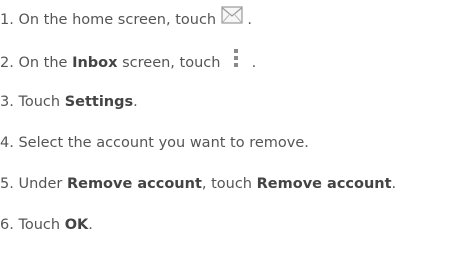  Describe the element at coordinates (40, 184) in the screenshot. I see `step-text: Under` at that location.